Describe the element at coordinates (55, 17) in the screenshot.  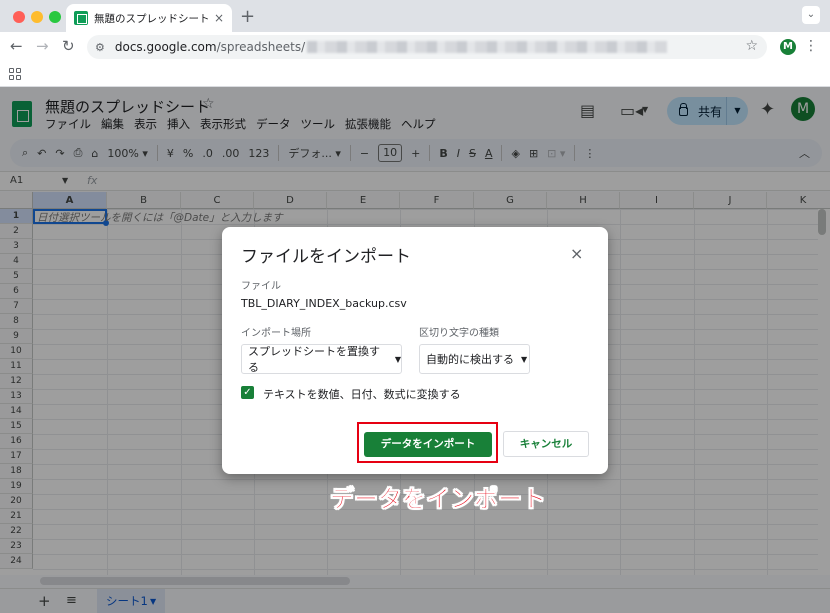
I see `maximize-window-button` at that location.